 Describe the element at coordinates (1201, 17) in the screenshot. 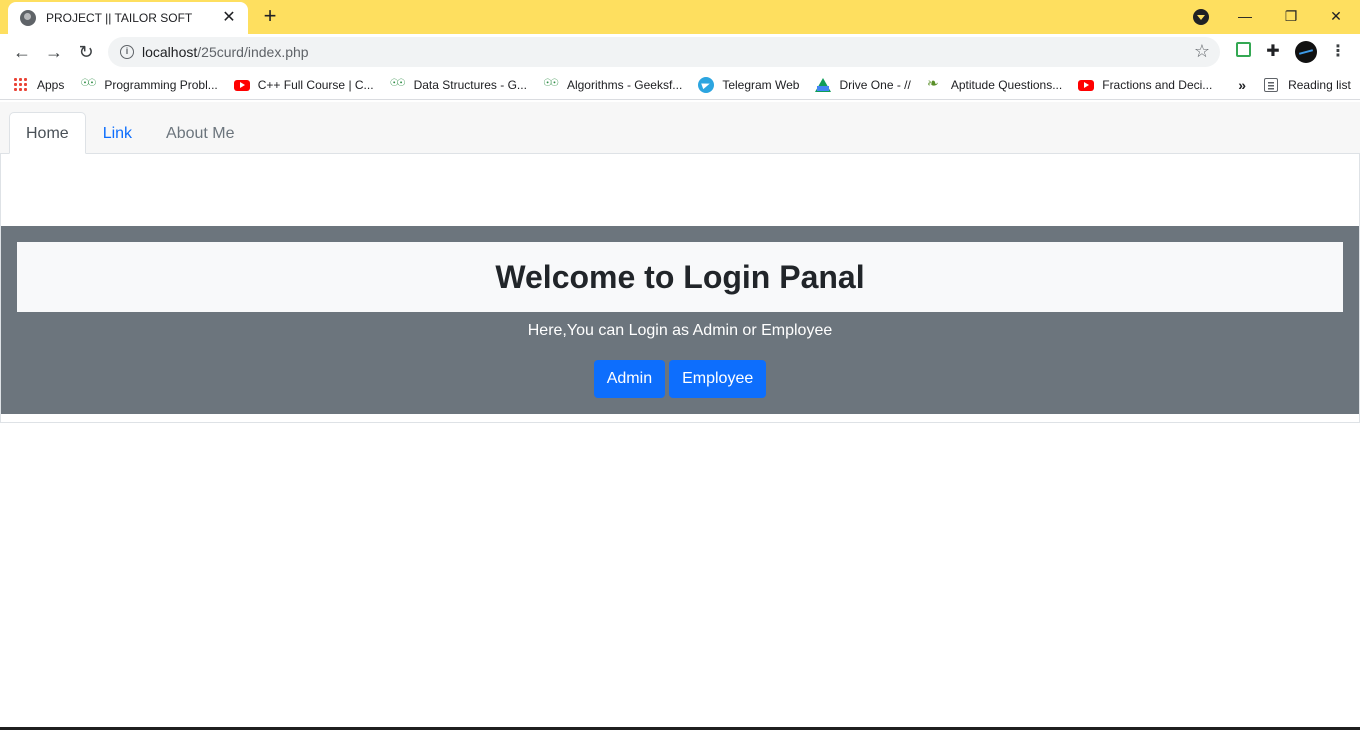

I see `tab-search-icon` at that location.